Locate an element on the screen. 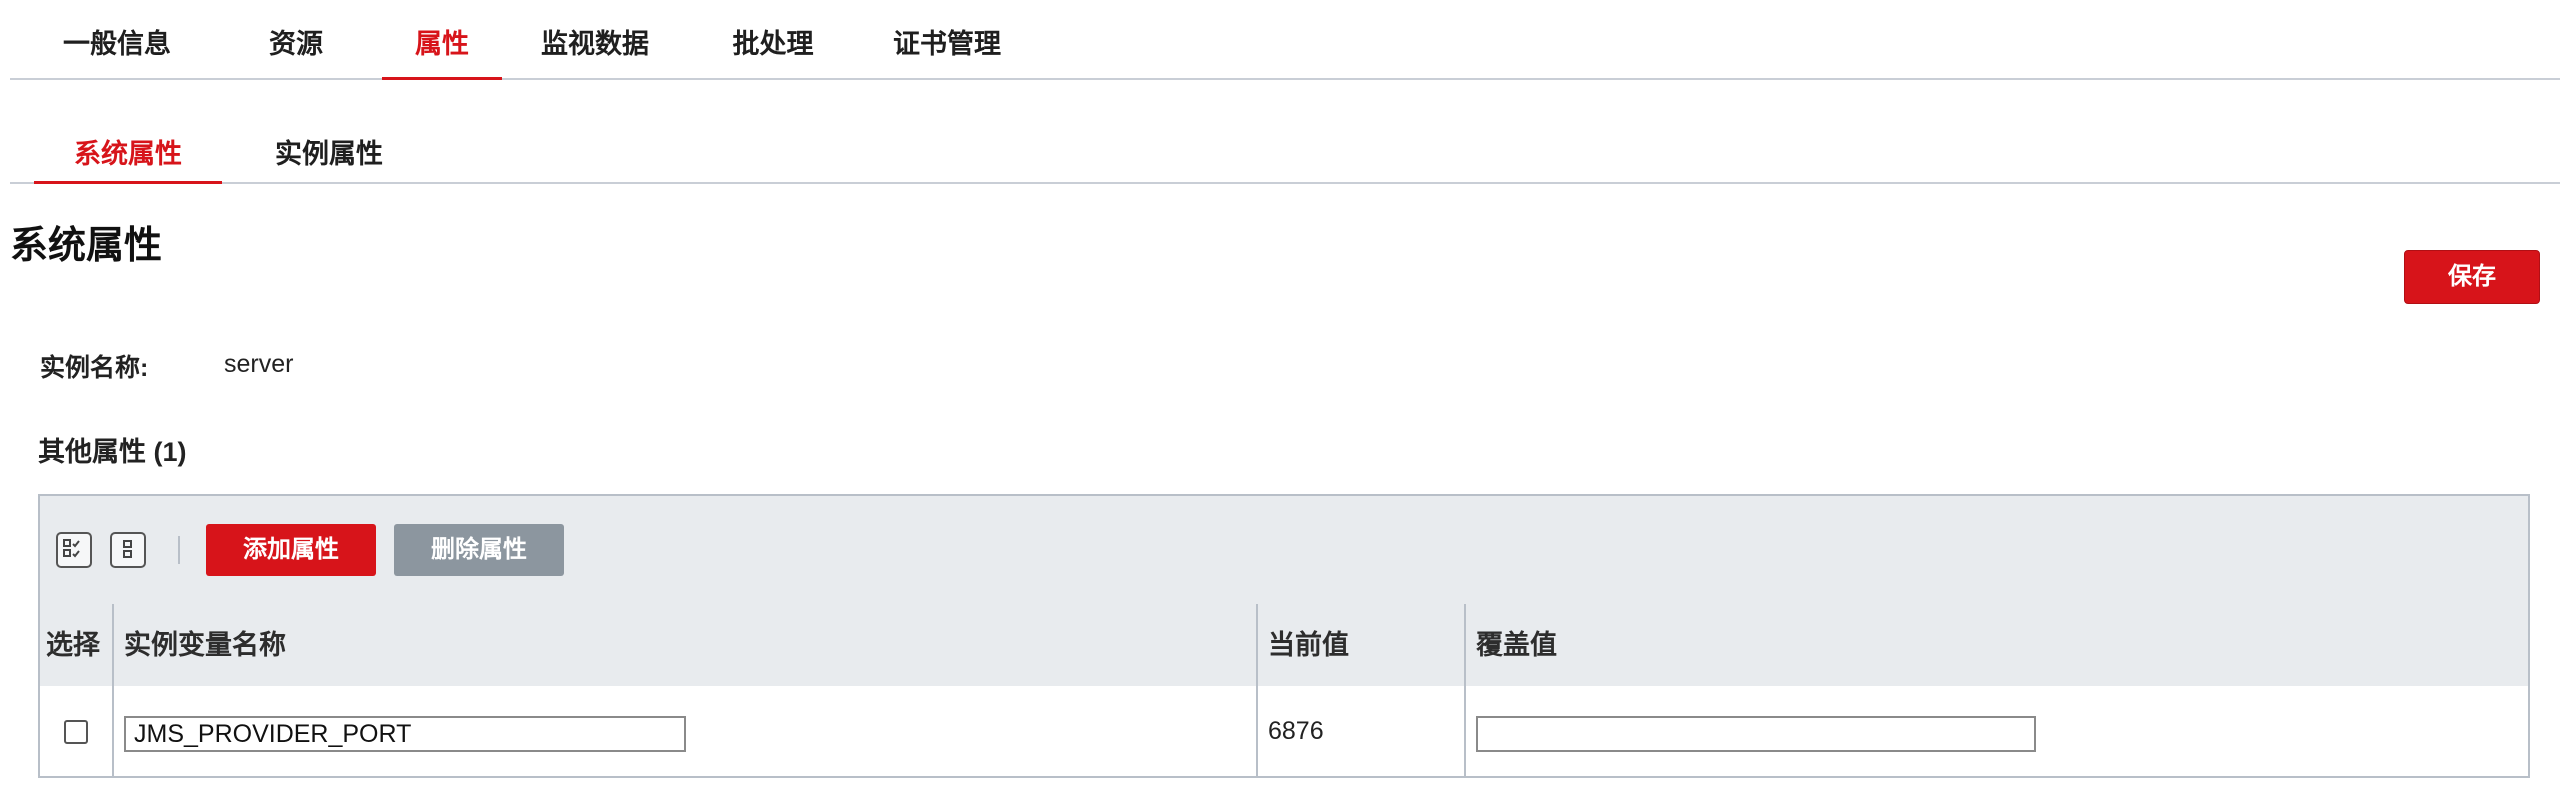 The image size is (2560, 802). tab-resources: 资源 is located at coordinates (296, 39).